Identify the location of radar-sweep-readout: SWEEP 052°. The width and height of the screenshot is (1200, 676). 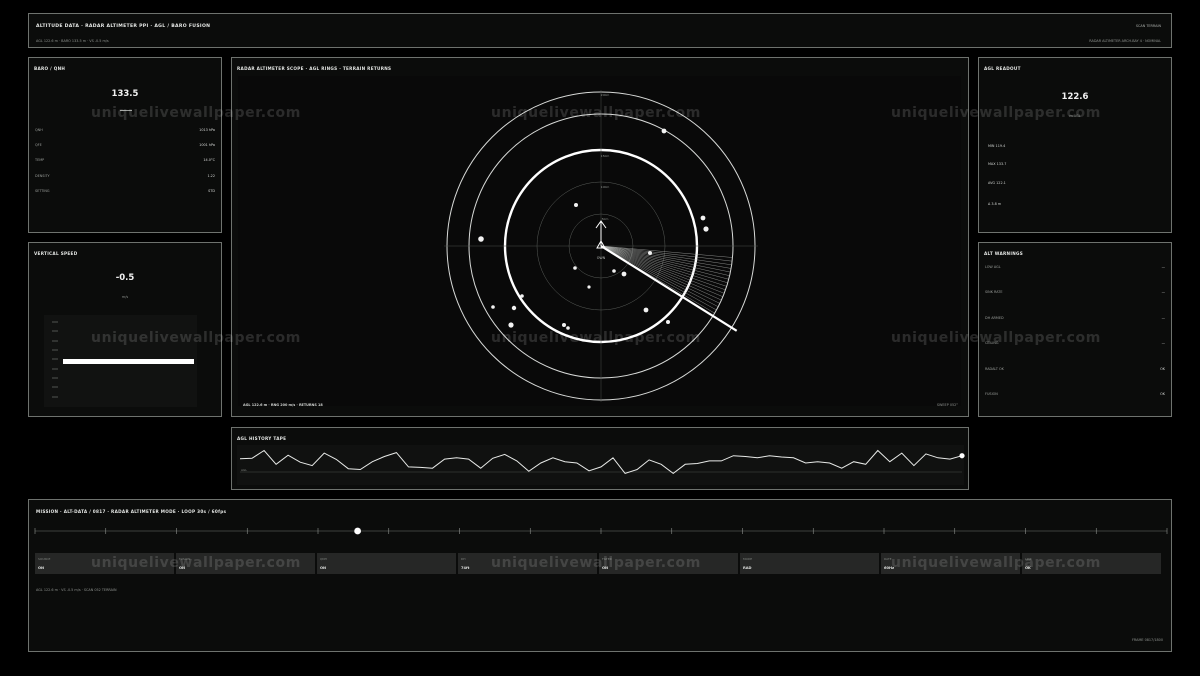
(947, 405).